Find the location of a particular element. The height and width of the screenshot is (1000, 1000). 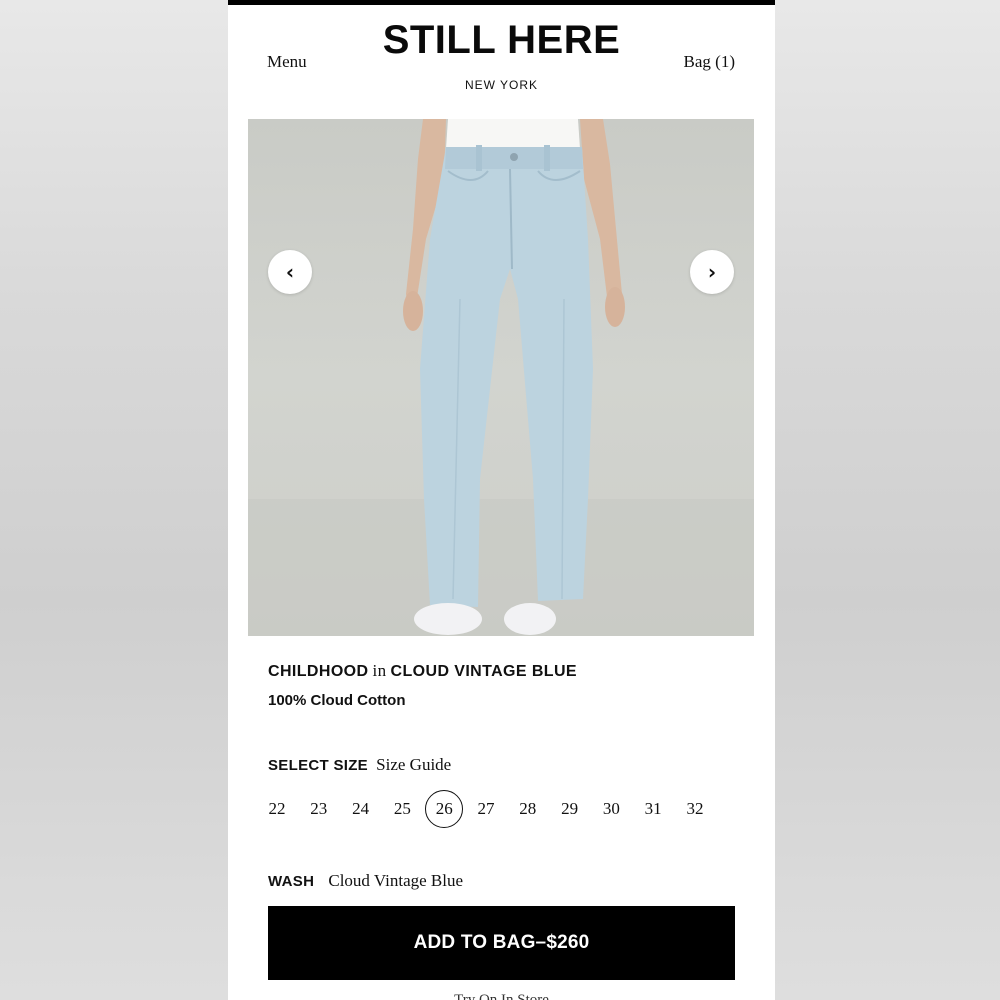

size-option: 31 is located at coordinates (653, 809).